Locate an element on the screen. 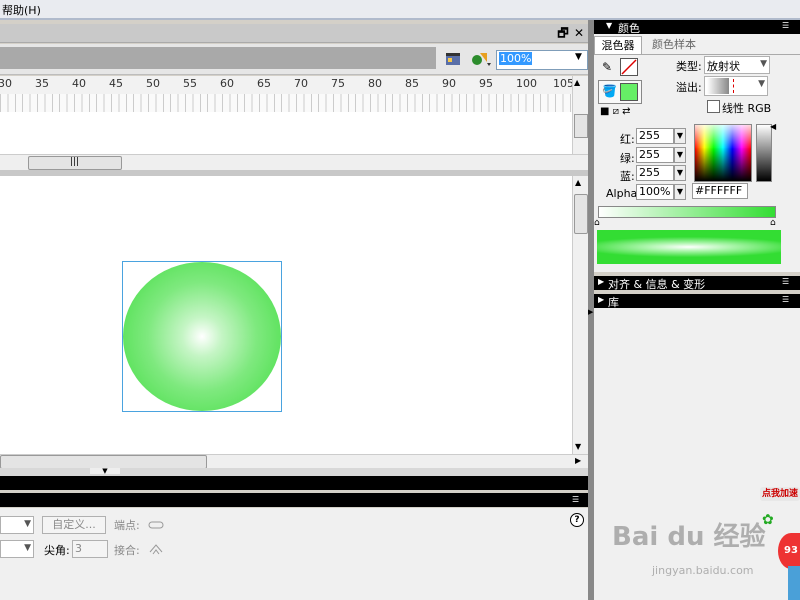  align-panel-header: ▶ 对齐 & 信息 & 变形 ☰ is located at coordinates (697, 283).